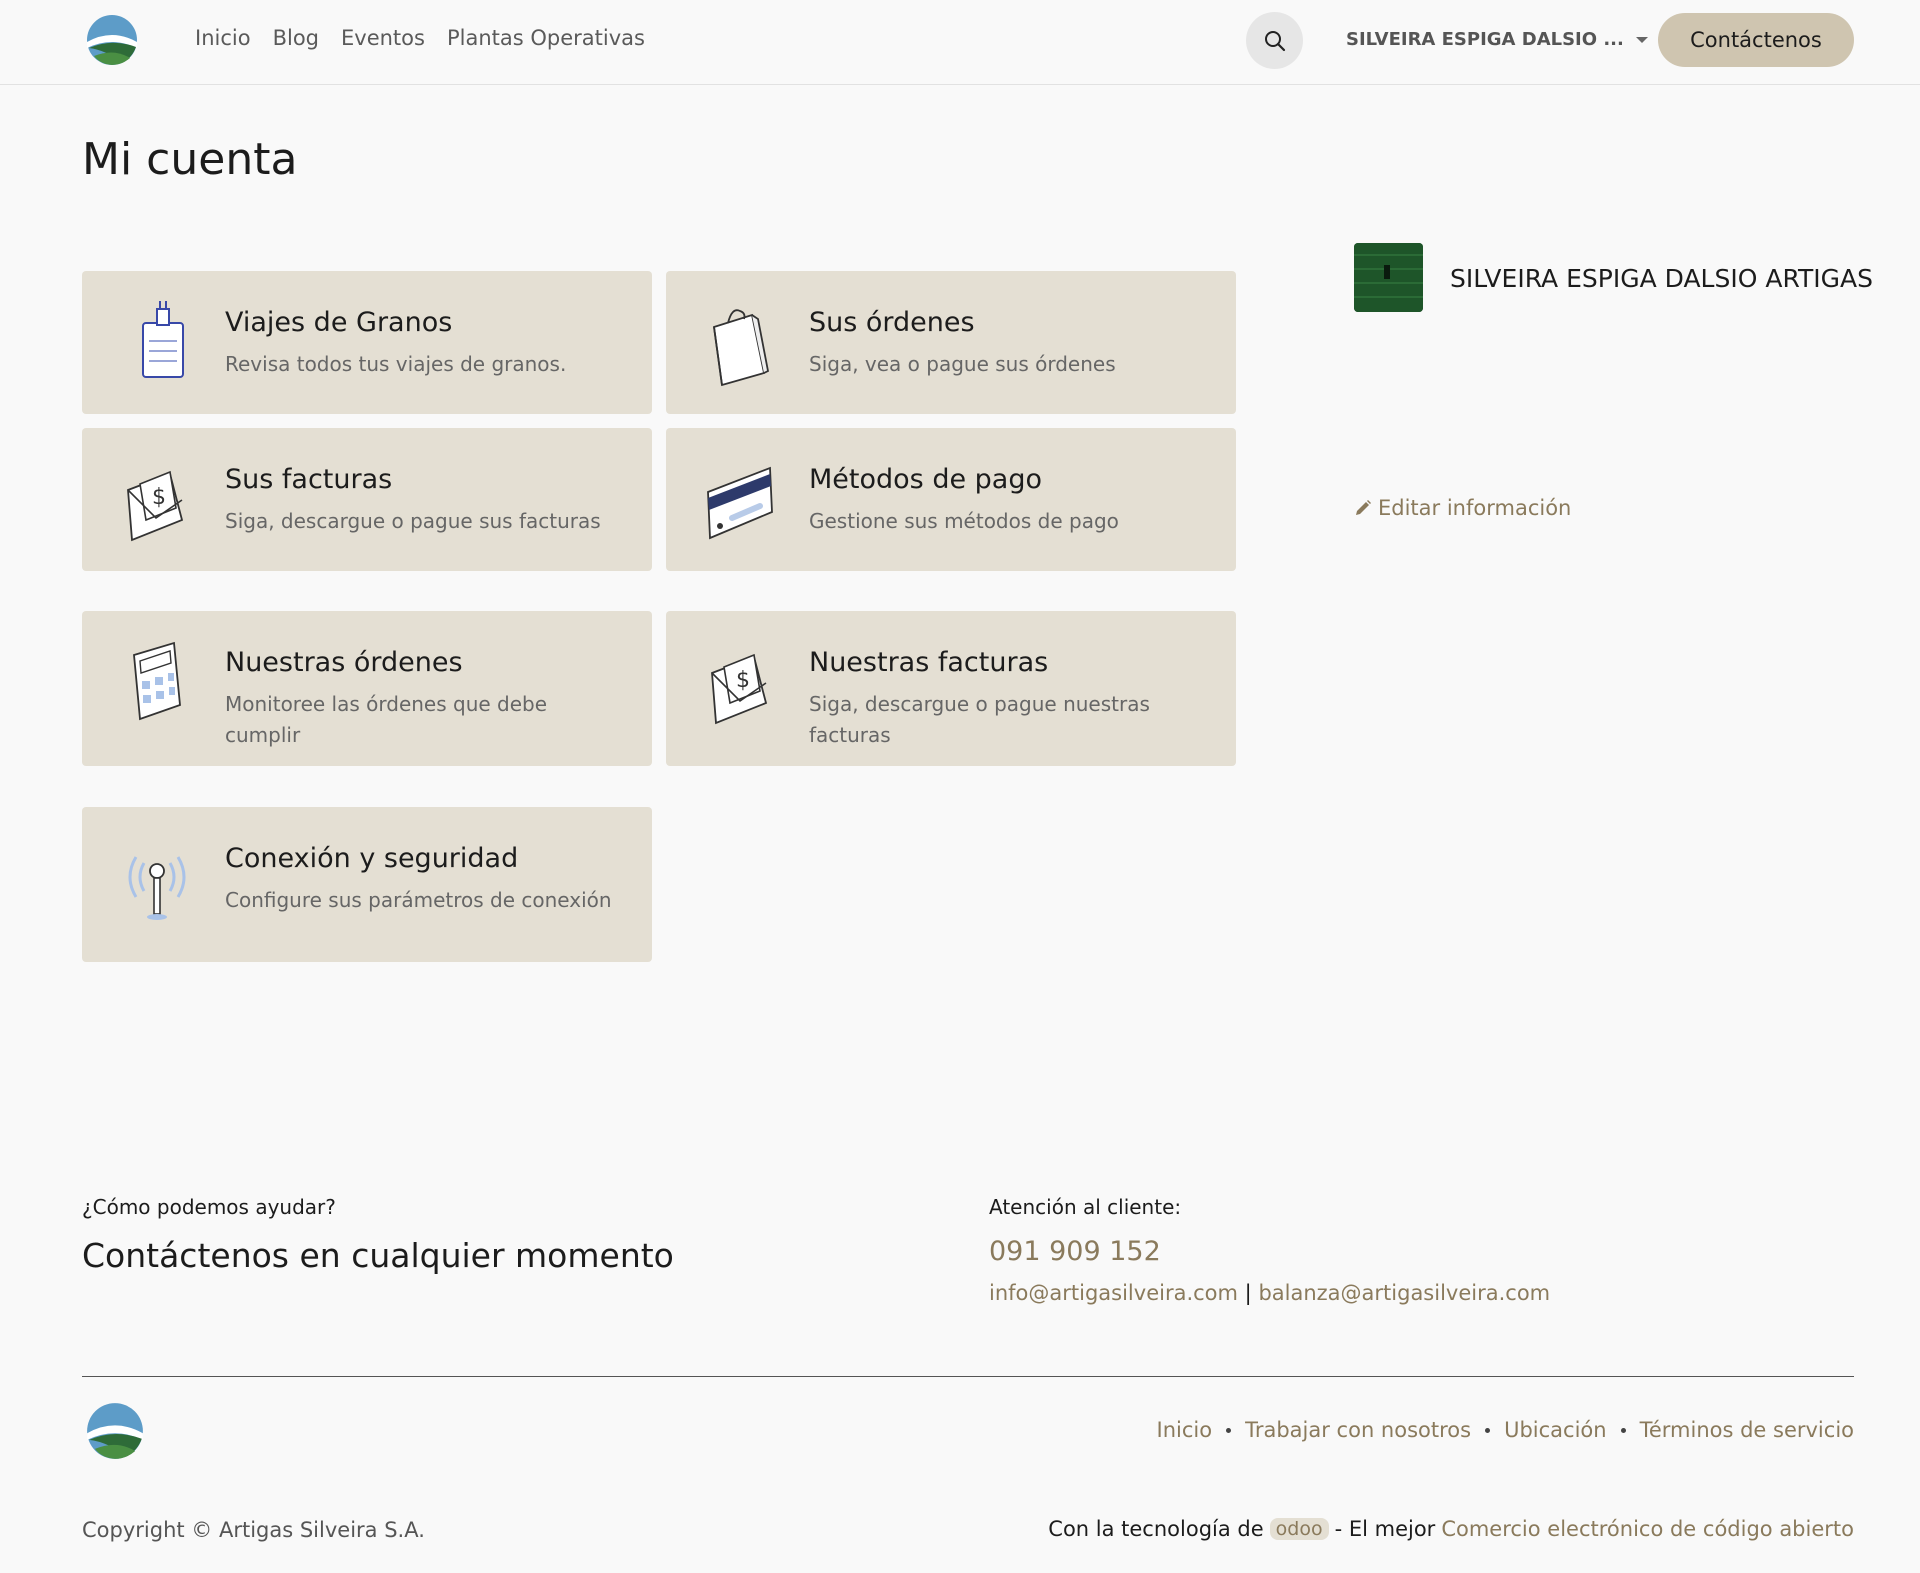 The height and width of the screenshot is (1573, 1920). I want to click on card-description: Revisa todos tus viajes de granos., so click(396, 364).